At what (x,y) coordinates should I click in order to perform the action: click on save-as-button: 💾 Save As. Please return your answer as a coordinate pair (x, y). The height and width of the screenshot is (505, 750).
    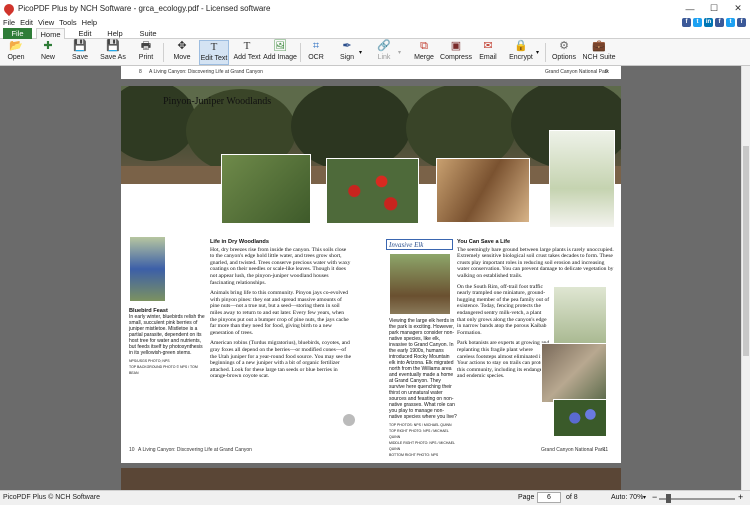
    Looking at the image, I should click on (113, 52).